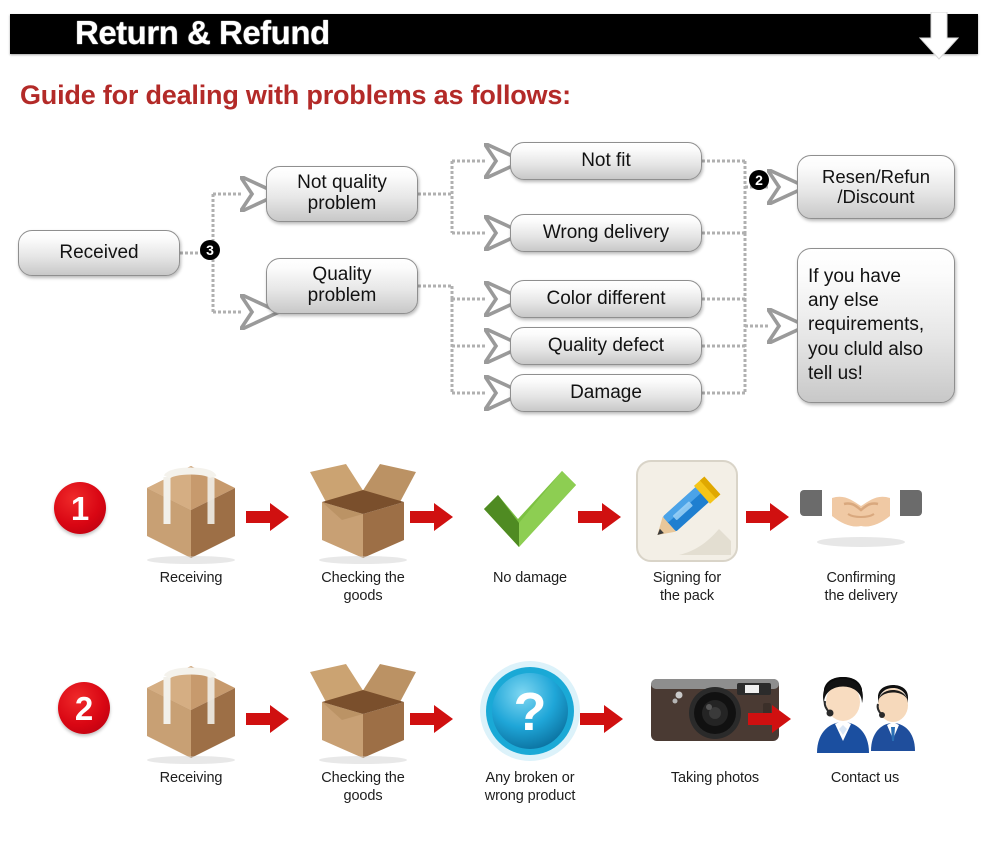  What do you see at coordinates (530, 795) in the screenshot?
I see `label-line2: wrong product` at bounding box center [530, 795].